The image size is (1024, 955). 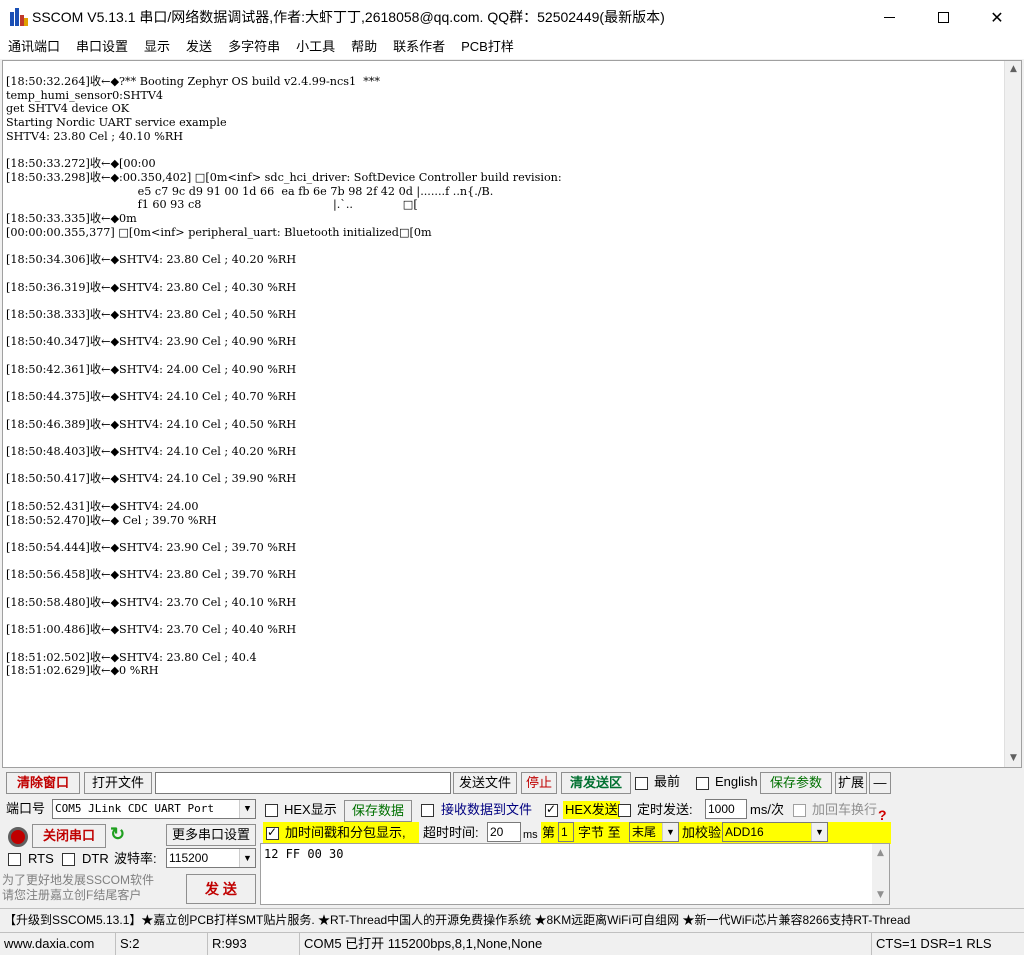 What do you see at coordinates (34, 46) in the screenshot?
I see `menu-item-port: 通讯端口` at bounding box center [34, 46].